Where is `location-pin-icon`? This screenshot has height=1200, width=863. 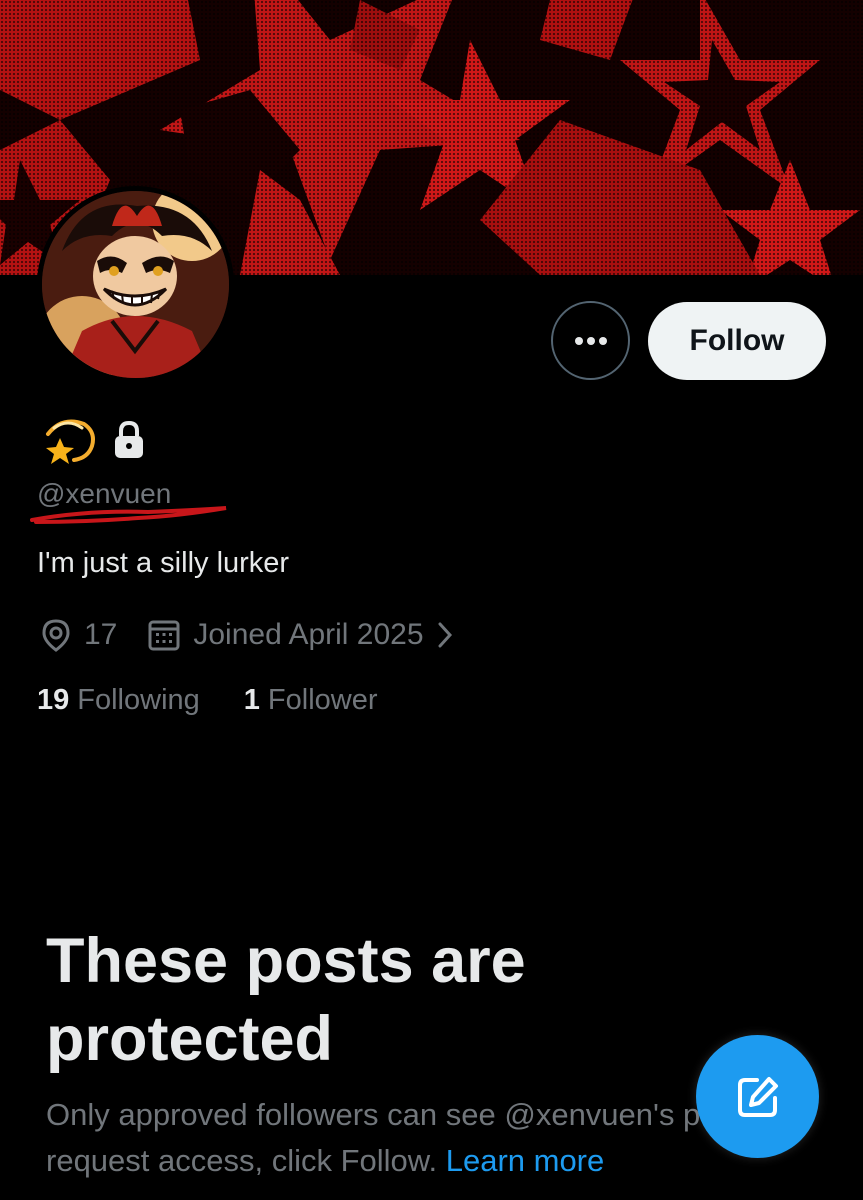 location-pin-icon is located at coordinates (56, 635).